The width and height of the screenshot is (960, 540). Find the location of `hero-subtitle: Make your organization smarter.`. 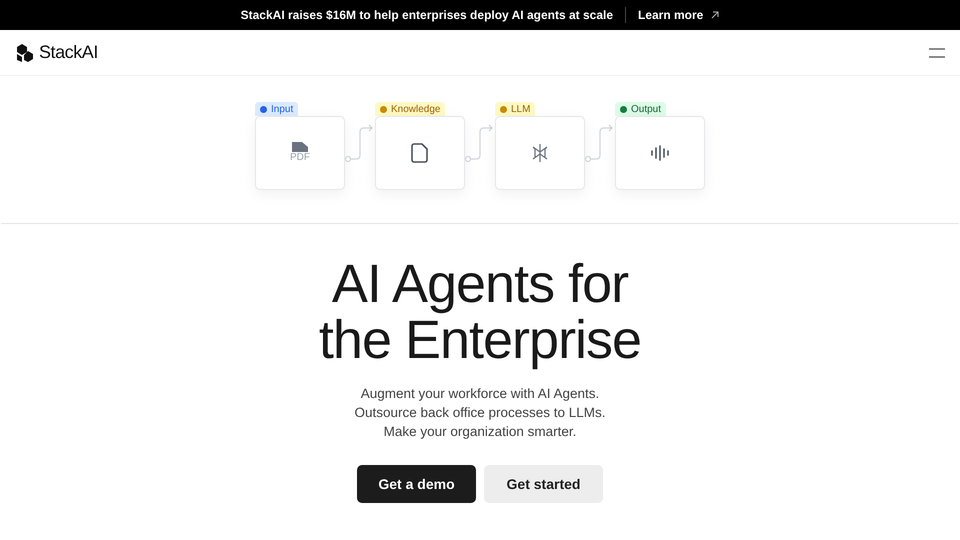

hero-subtitle: Make your organization smarter. is located at coordinates (480, 432).